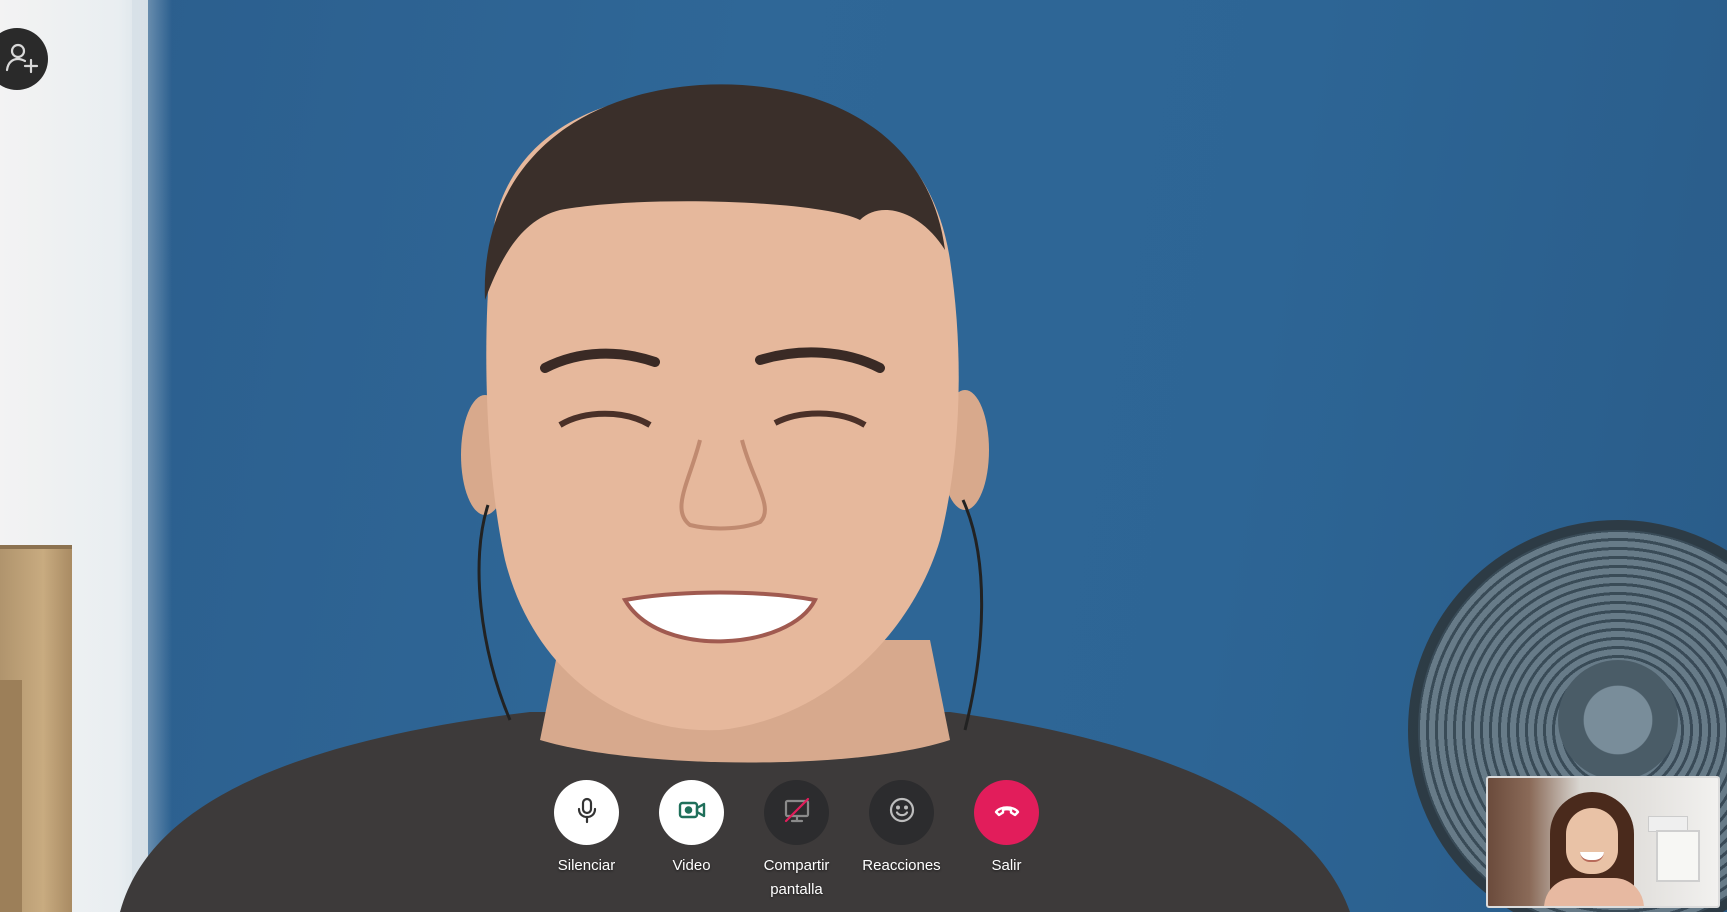 The height and width of the screenshot is (912, 1727). Describe the element at coordinates (19, 59) in the screenshot. I see `person-add-icon` at that location.